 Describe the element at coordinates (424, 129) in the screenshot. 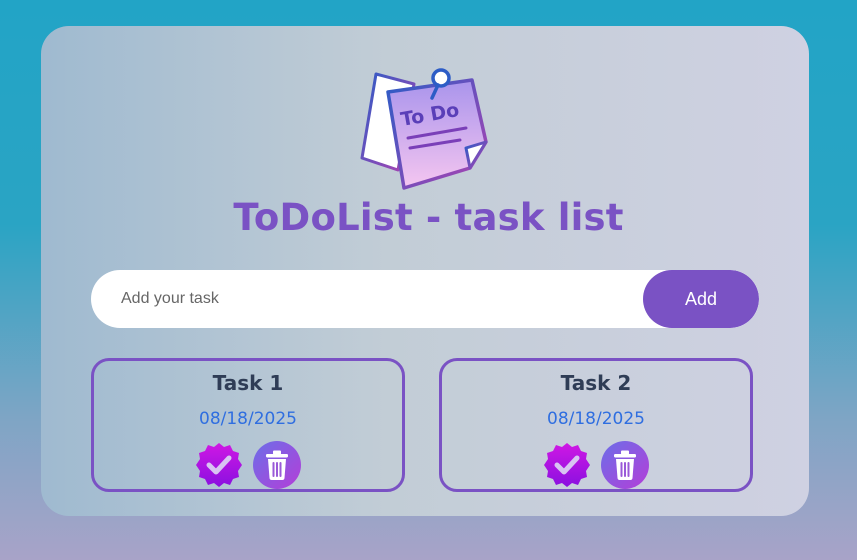

I see `todo-logo-icon: To Do` at that location.